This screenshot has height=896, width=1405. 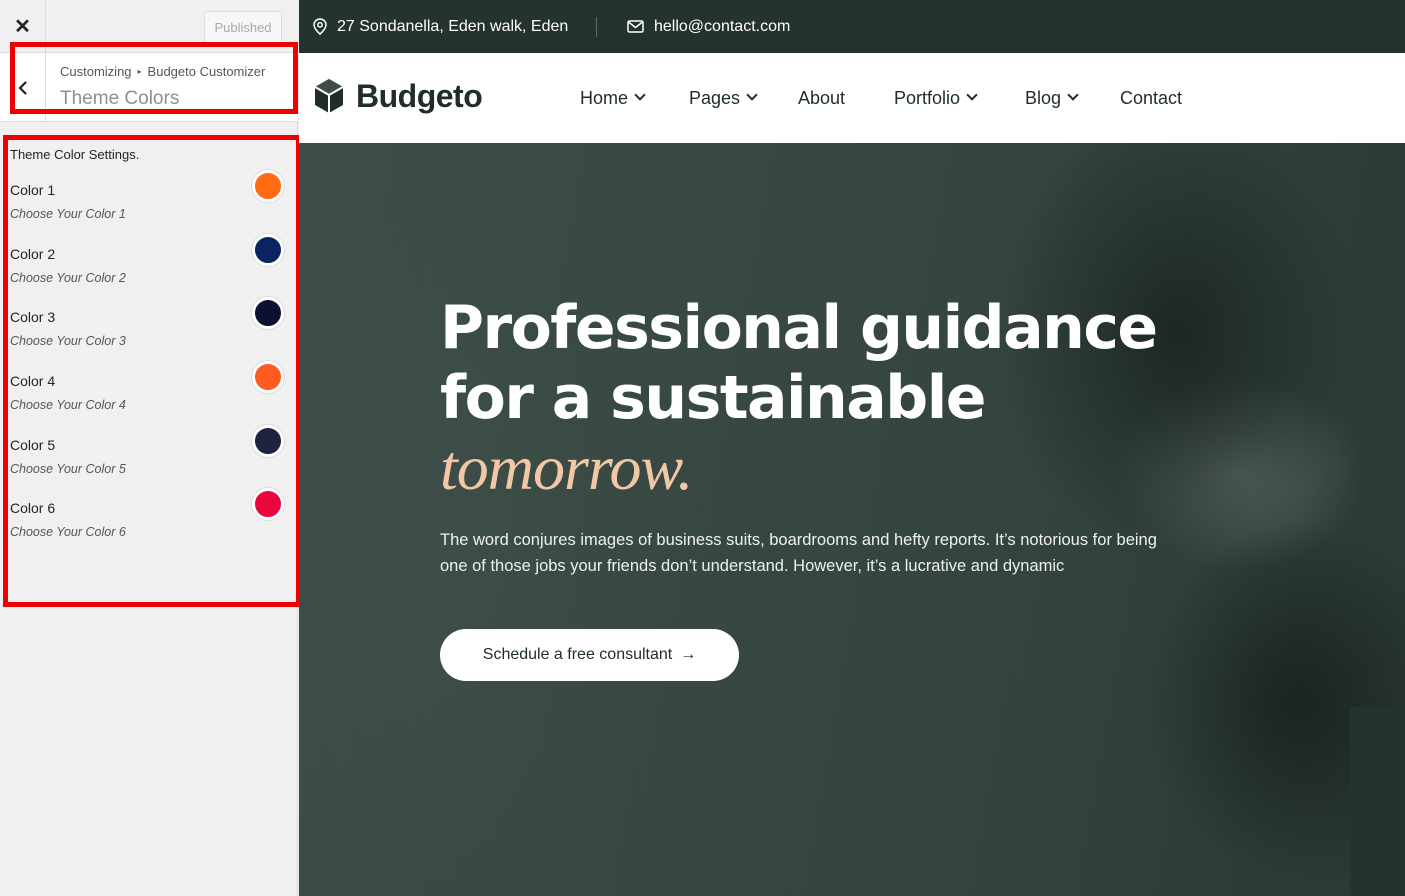 I want to click on chevron-left-icon, so click(x=22, y=87).